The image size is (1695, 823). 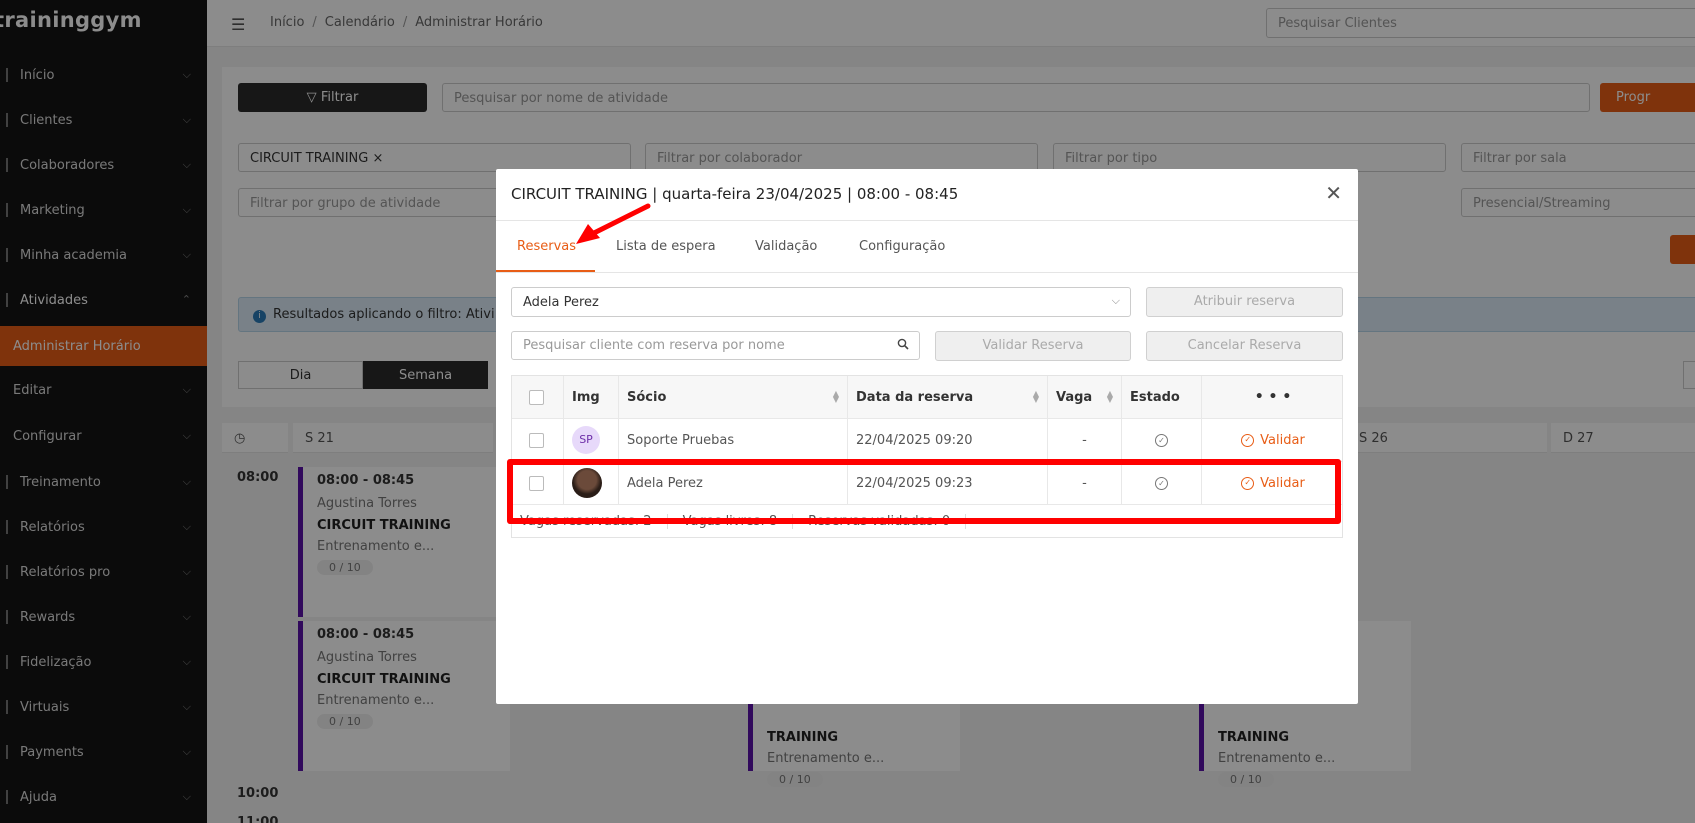 What do you see at coordinates (546, 246) in the screenshot?
I see `tab-reservas: Reservas` at bounding box center [546, 246].